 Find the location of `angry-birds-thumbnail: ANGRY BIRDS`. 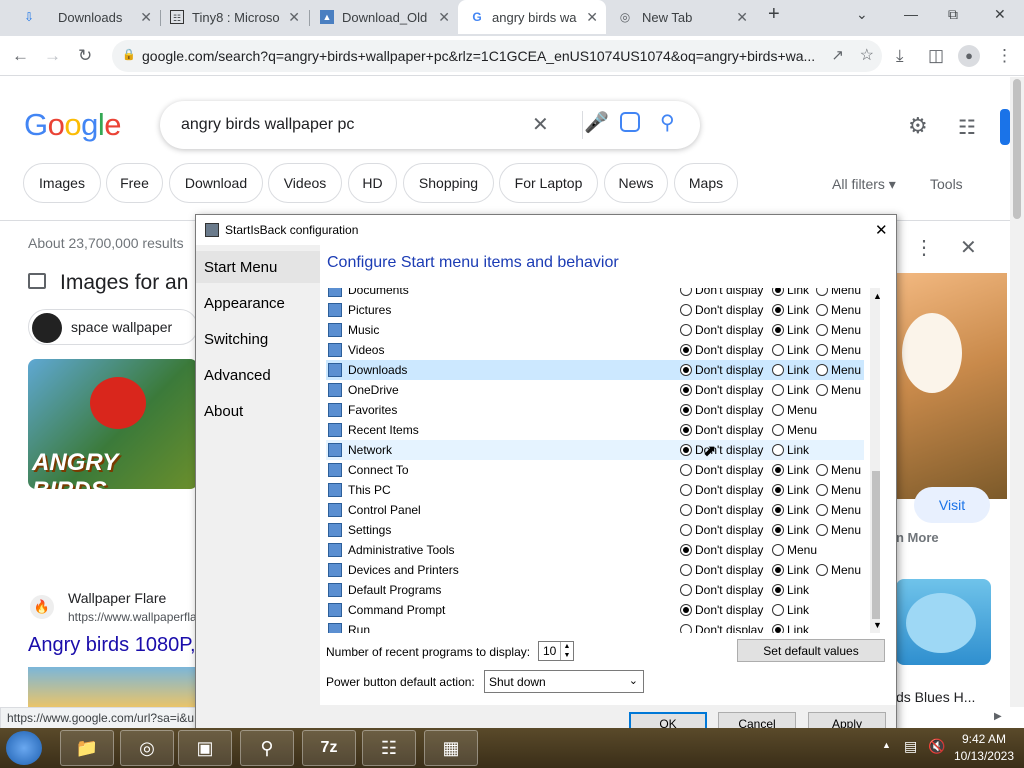

angry-birds-thumbnail: ANGRY BIRDS is located at coordinates (113, 424).